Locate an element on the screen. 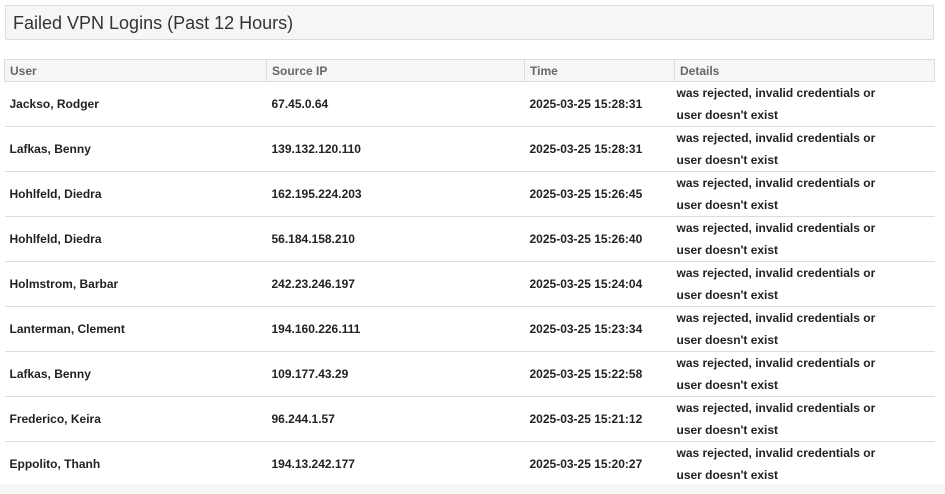 This screenshot has width=945, height=494. cell-time: 2025-03-25 15:21:12 is located at coordinates (599, 419).